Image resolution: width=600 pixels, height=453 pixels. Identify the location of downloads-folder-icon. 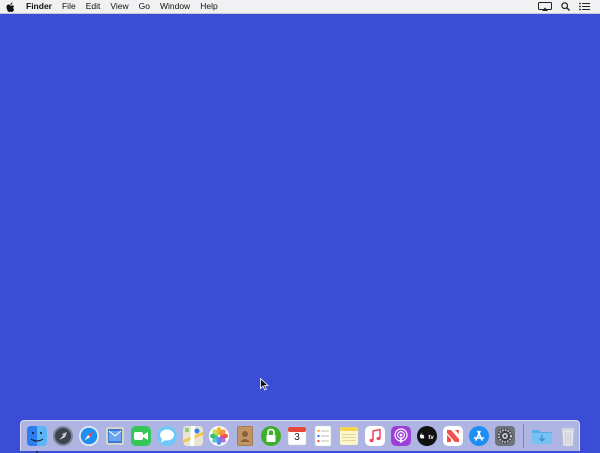
(542, 436).